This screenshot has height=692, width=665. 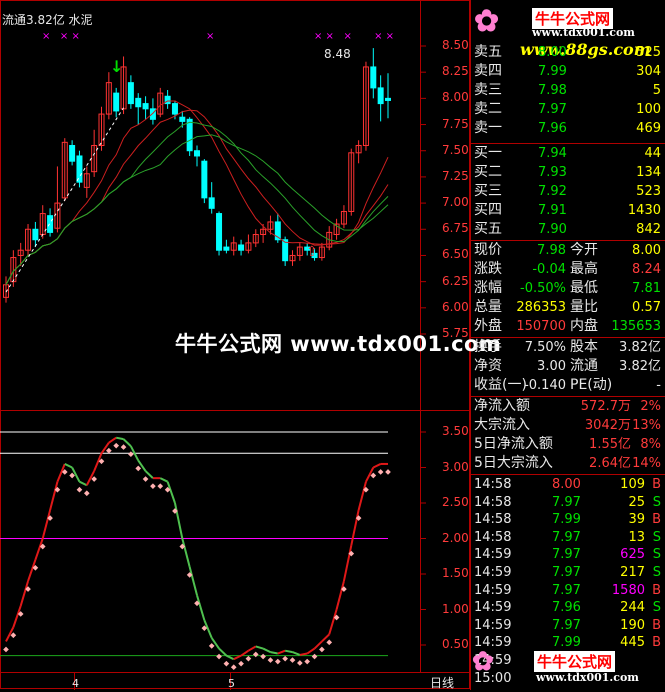 I want to click on tick-volume: 1580, so click(x=628, y=590).